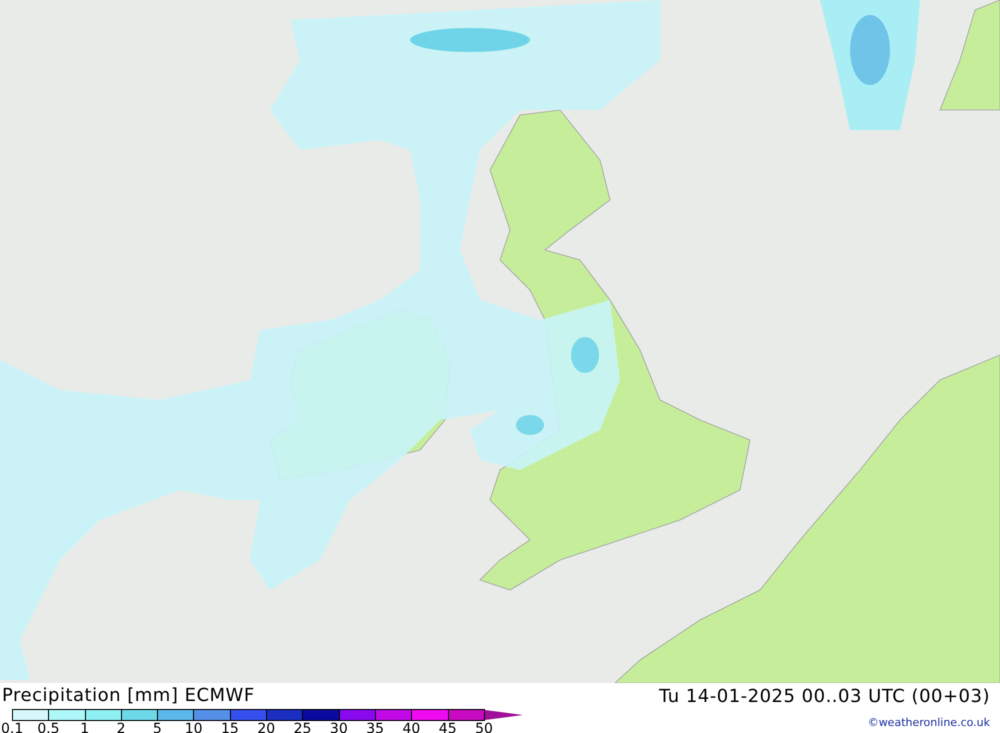 This screenshot has height=733, width=1000. I want to click on scale-label: 30, so click(338, 727).